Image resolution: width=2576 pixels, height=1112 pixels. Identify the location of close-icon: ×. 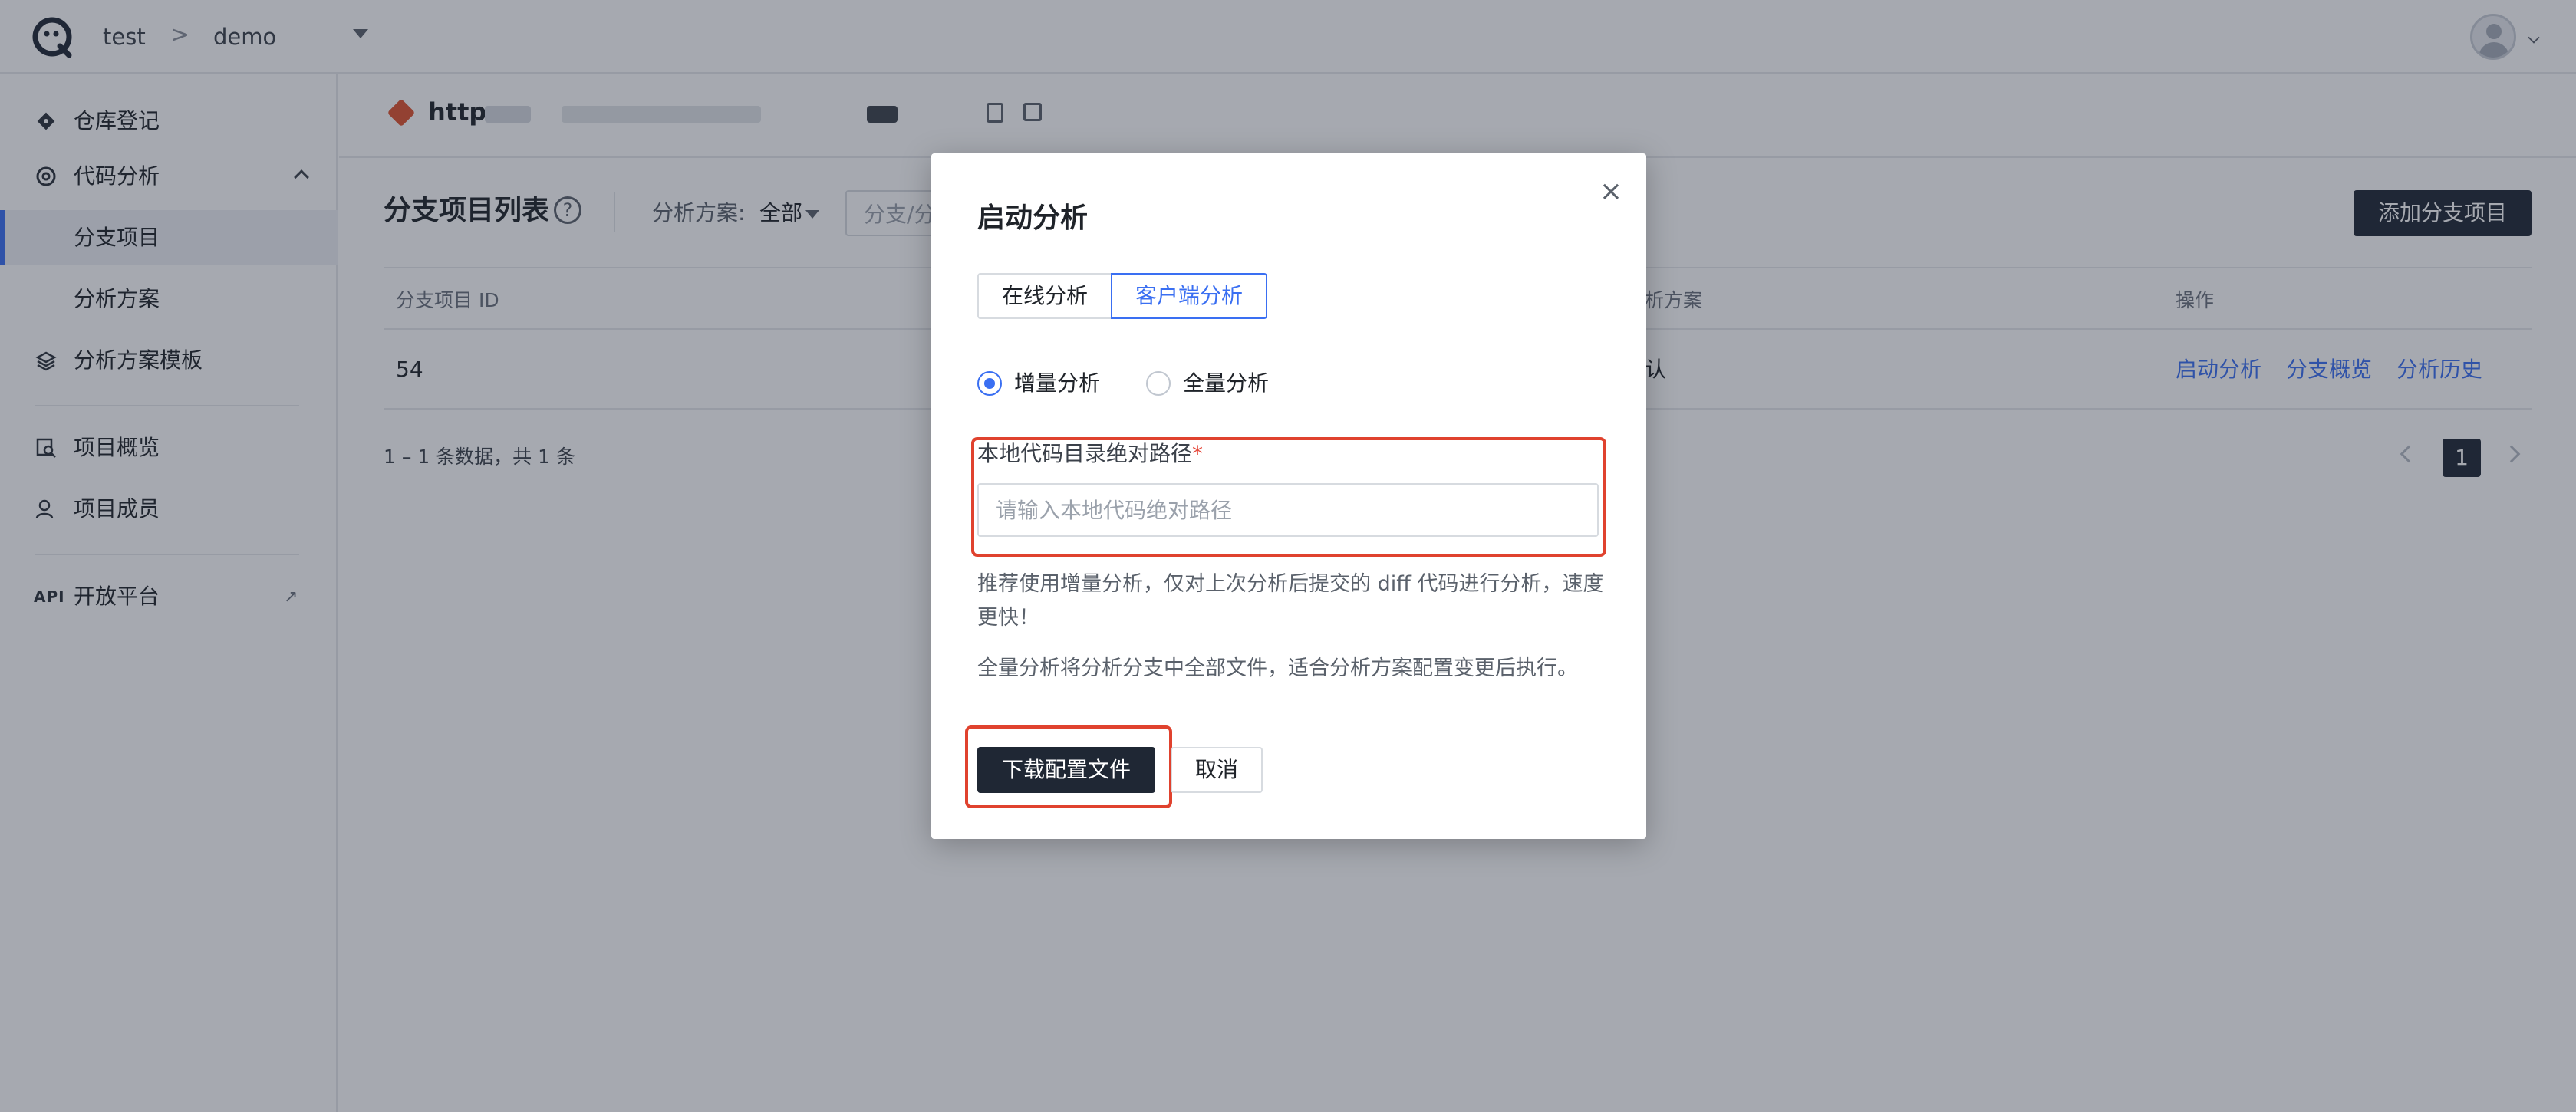
(1611, 192).